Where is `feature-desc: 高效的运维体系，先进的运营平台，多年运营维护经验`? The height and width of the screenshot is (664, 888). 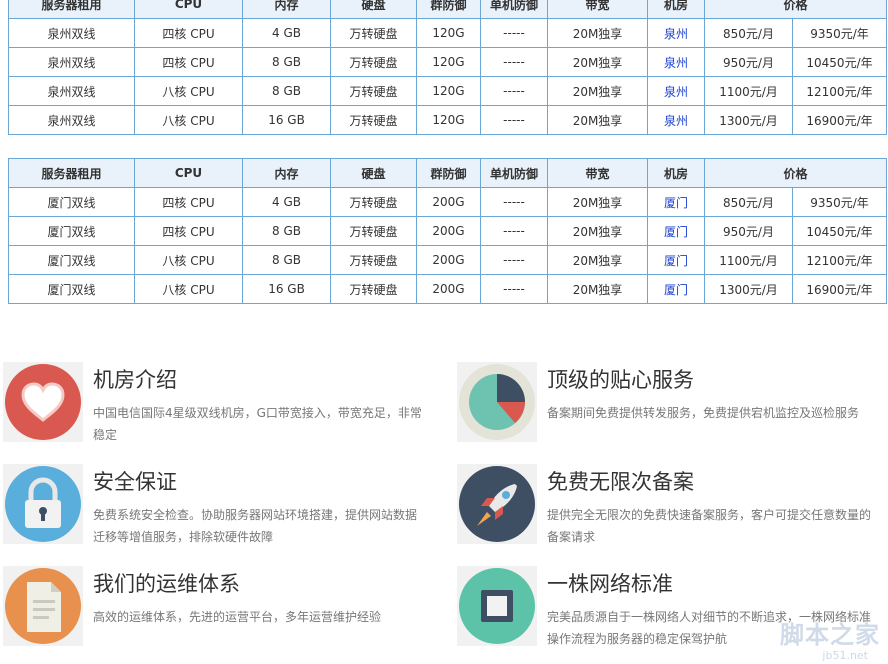 feature-desc: 高效的运维体系，先进的运营平台，多年运营维护经验 is located at coordinates (237, 617).